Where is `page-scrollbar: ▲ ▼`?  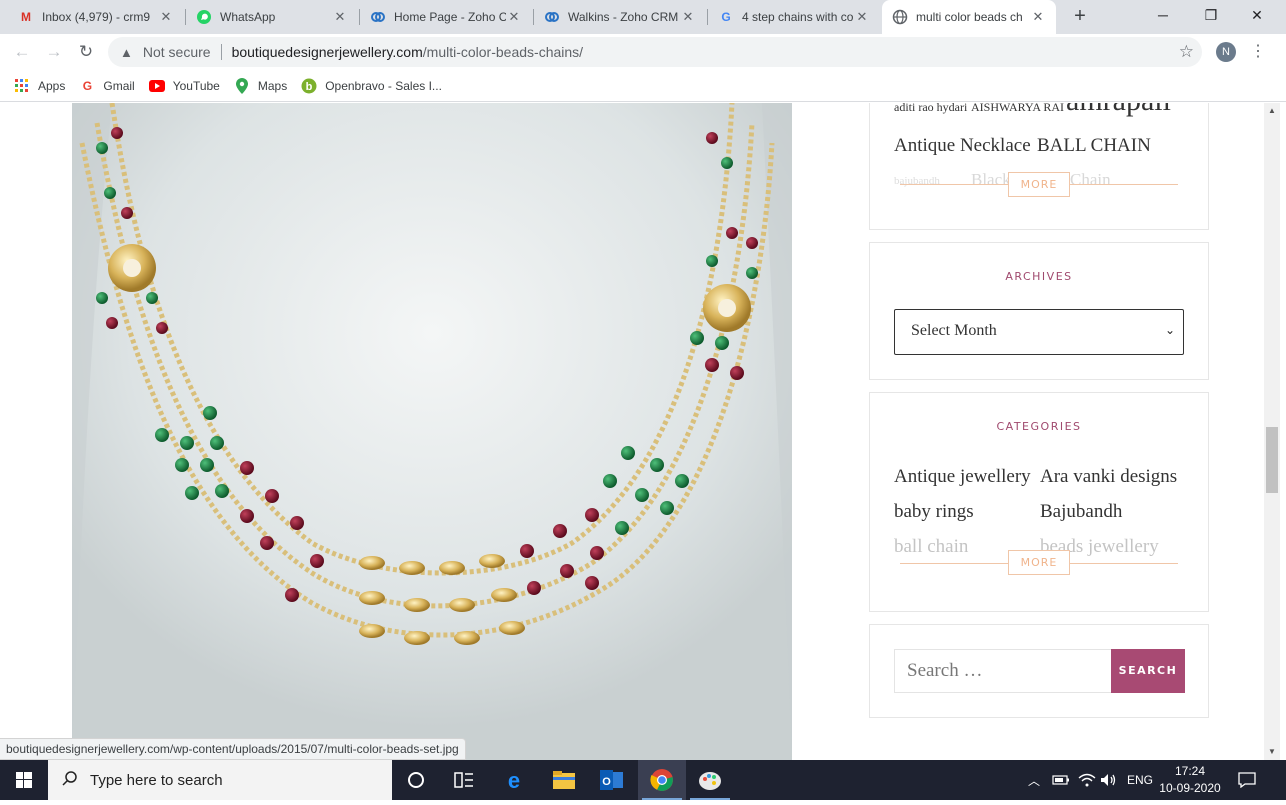
page-scrollbar: ▲ ▼ is located at coordinates (1272, 431).